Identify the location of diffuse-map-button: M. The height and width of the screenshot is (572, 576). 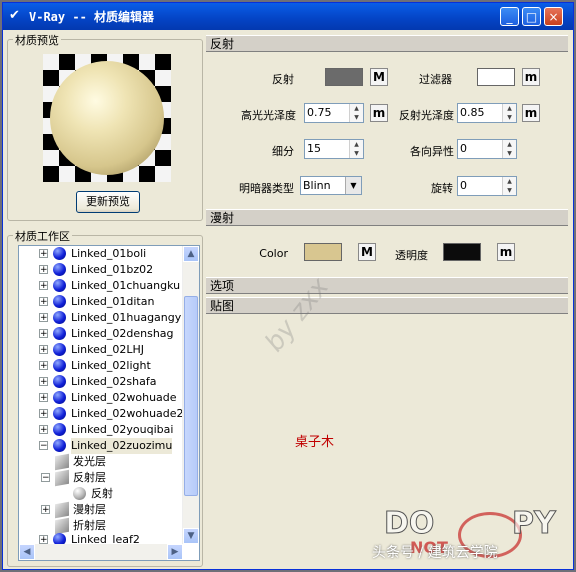
(367, 252).